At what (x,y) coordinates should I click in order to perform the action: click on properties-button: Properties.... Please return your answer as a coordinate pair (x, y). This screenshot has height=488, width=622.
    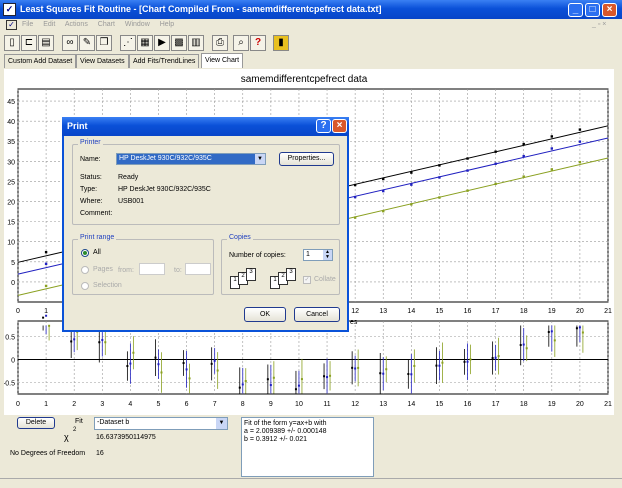
    Looking at the image, I should click on (306, 159).